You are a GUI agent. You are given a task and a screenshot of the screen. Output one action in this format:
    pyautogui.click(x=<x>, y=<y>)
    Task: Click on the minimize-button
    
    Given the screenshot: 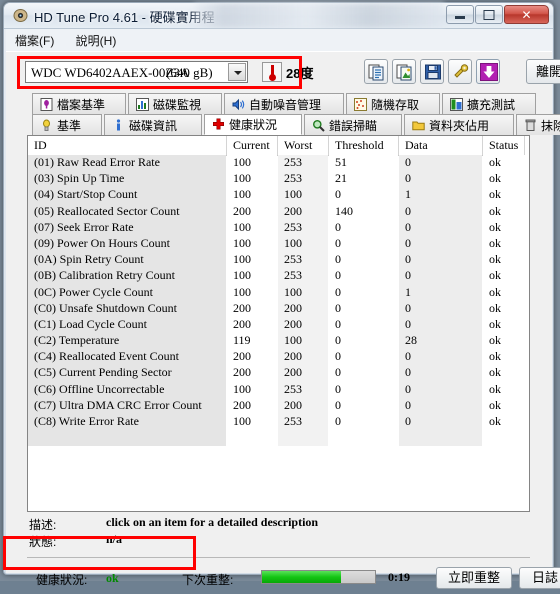 What is the action you would take?
    pyautogui.click(x=460, y=14)
    